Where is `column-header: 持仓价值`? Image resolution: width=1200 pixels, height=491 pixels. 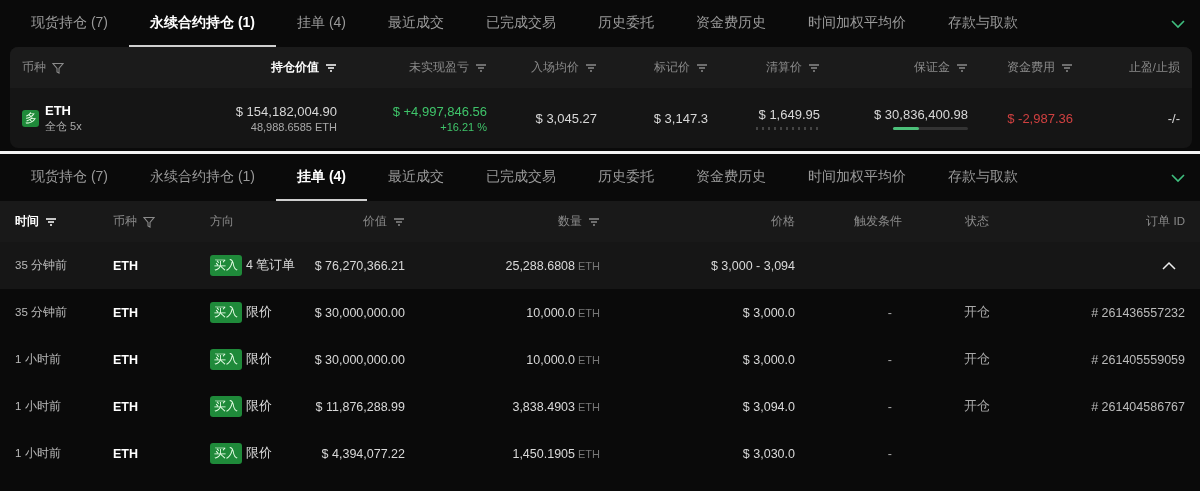 column-header: 持仓价值 is located at coordinates (295, 67).